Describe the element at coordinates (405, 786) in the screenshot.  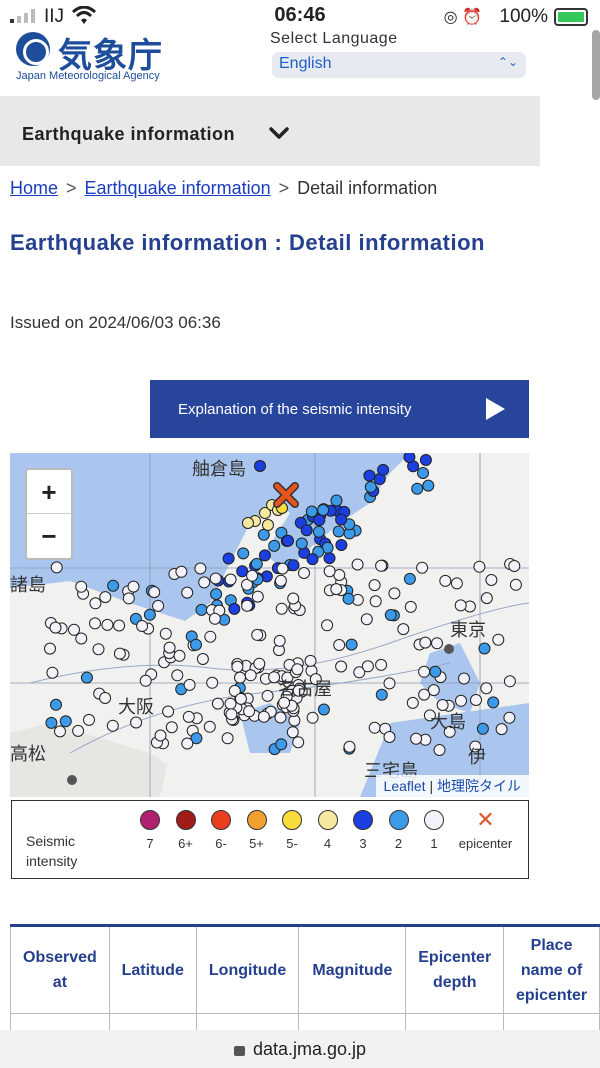
I see `leaflet-link: Leaflet` at that location.